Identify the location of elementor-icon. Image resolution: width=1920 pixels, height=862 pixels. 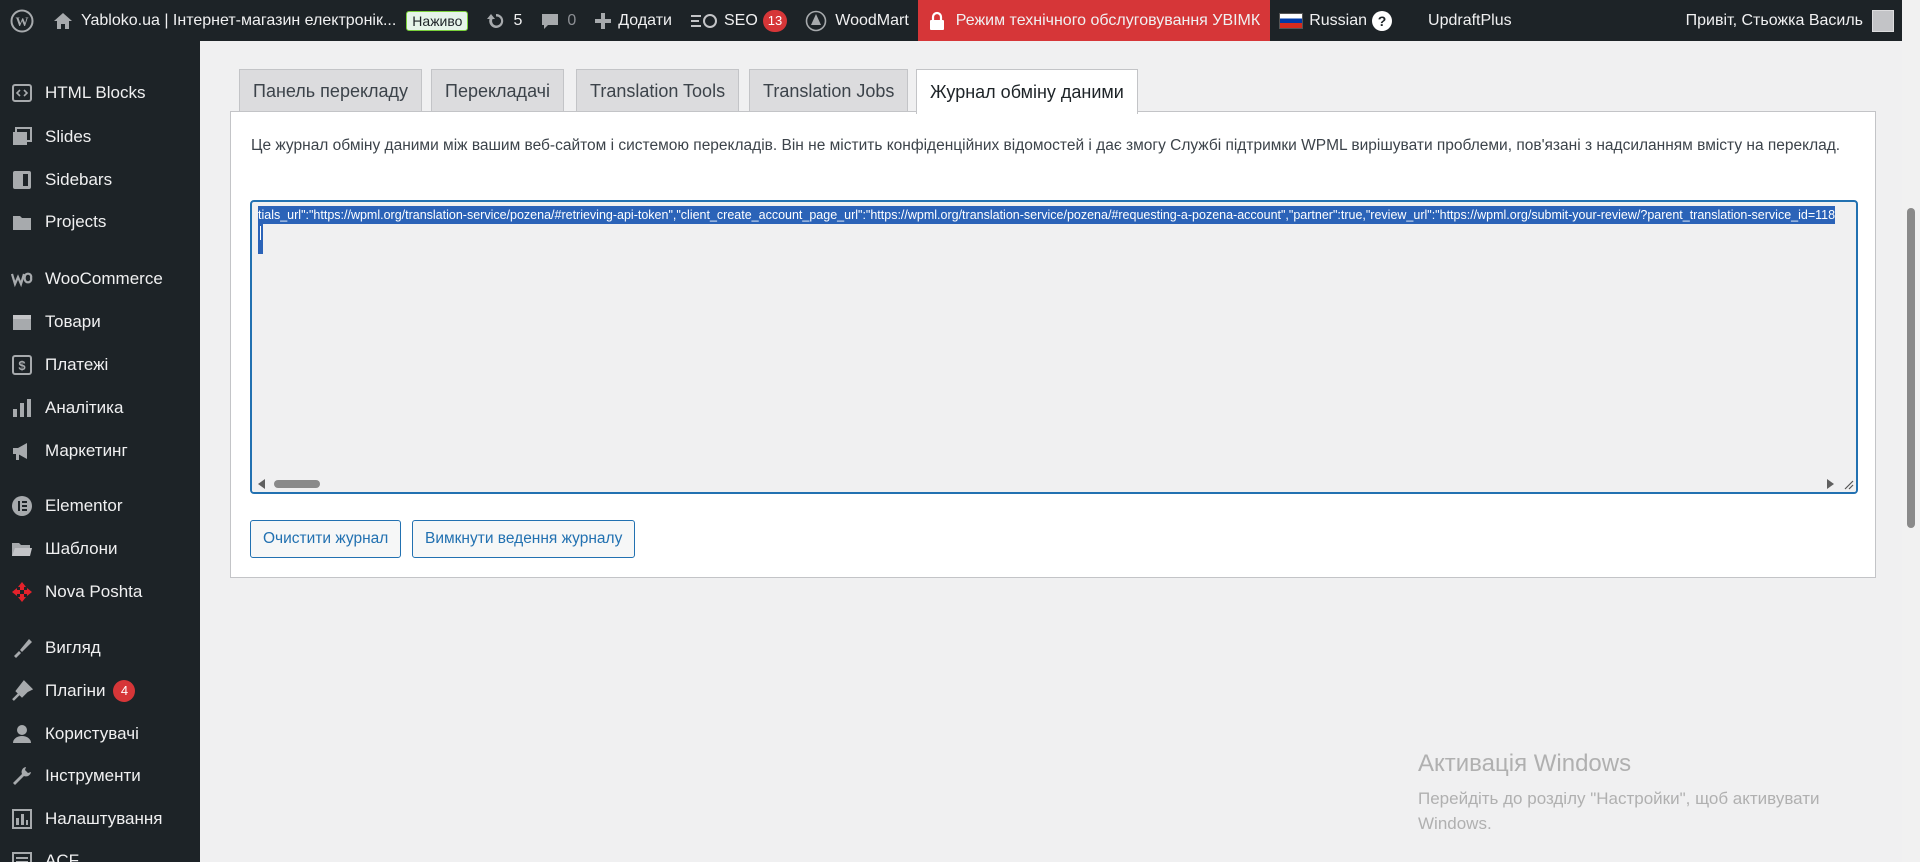
(22, 506).